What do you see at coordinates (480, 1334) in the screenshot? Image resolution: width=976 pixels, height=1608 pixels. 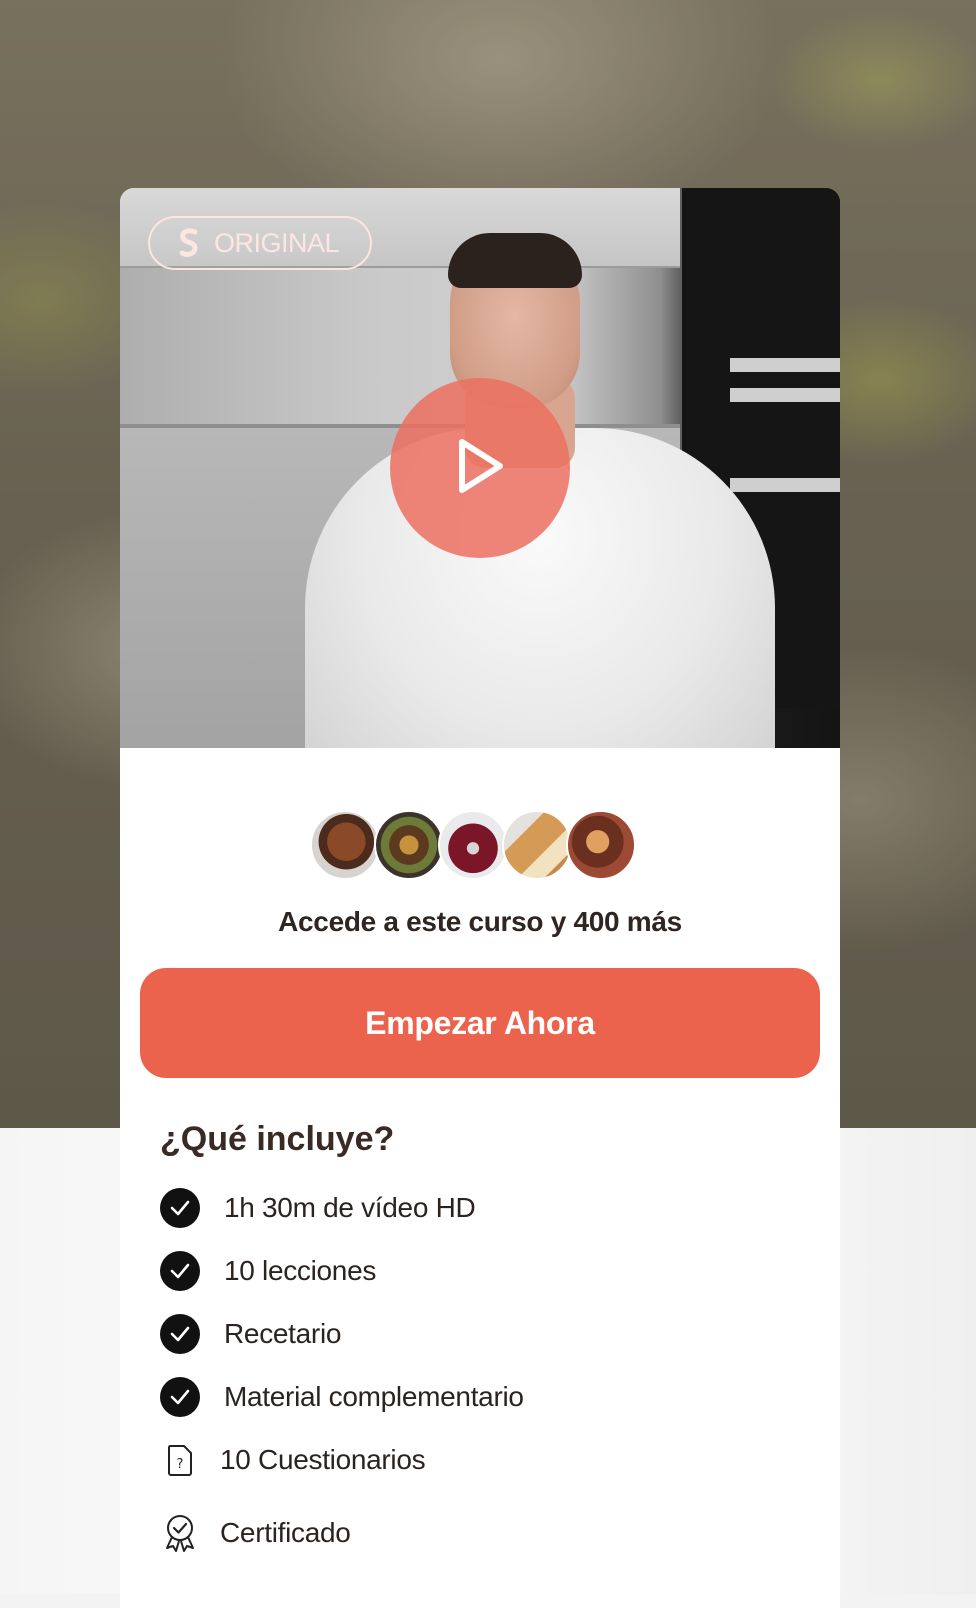 I see `list-item: Recetario` at bounding box center [480, 1334].